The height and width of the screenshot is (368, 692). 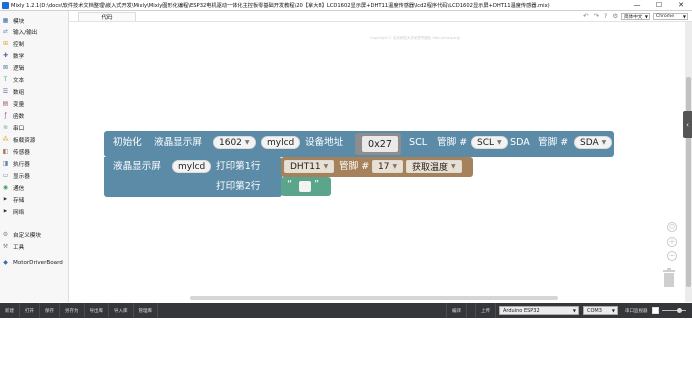 I want to click on horizontal-scrollbar, so click(x=374, y=298).